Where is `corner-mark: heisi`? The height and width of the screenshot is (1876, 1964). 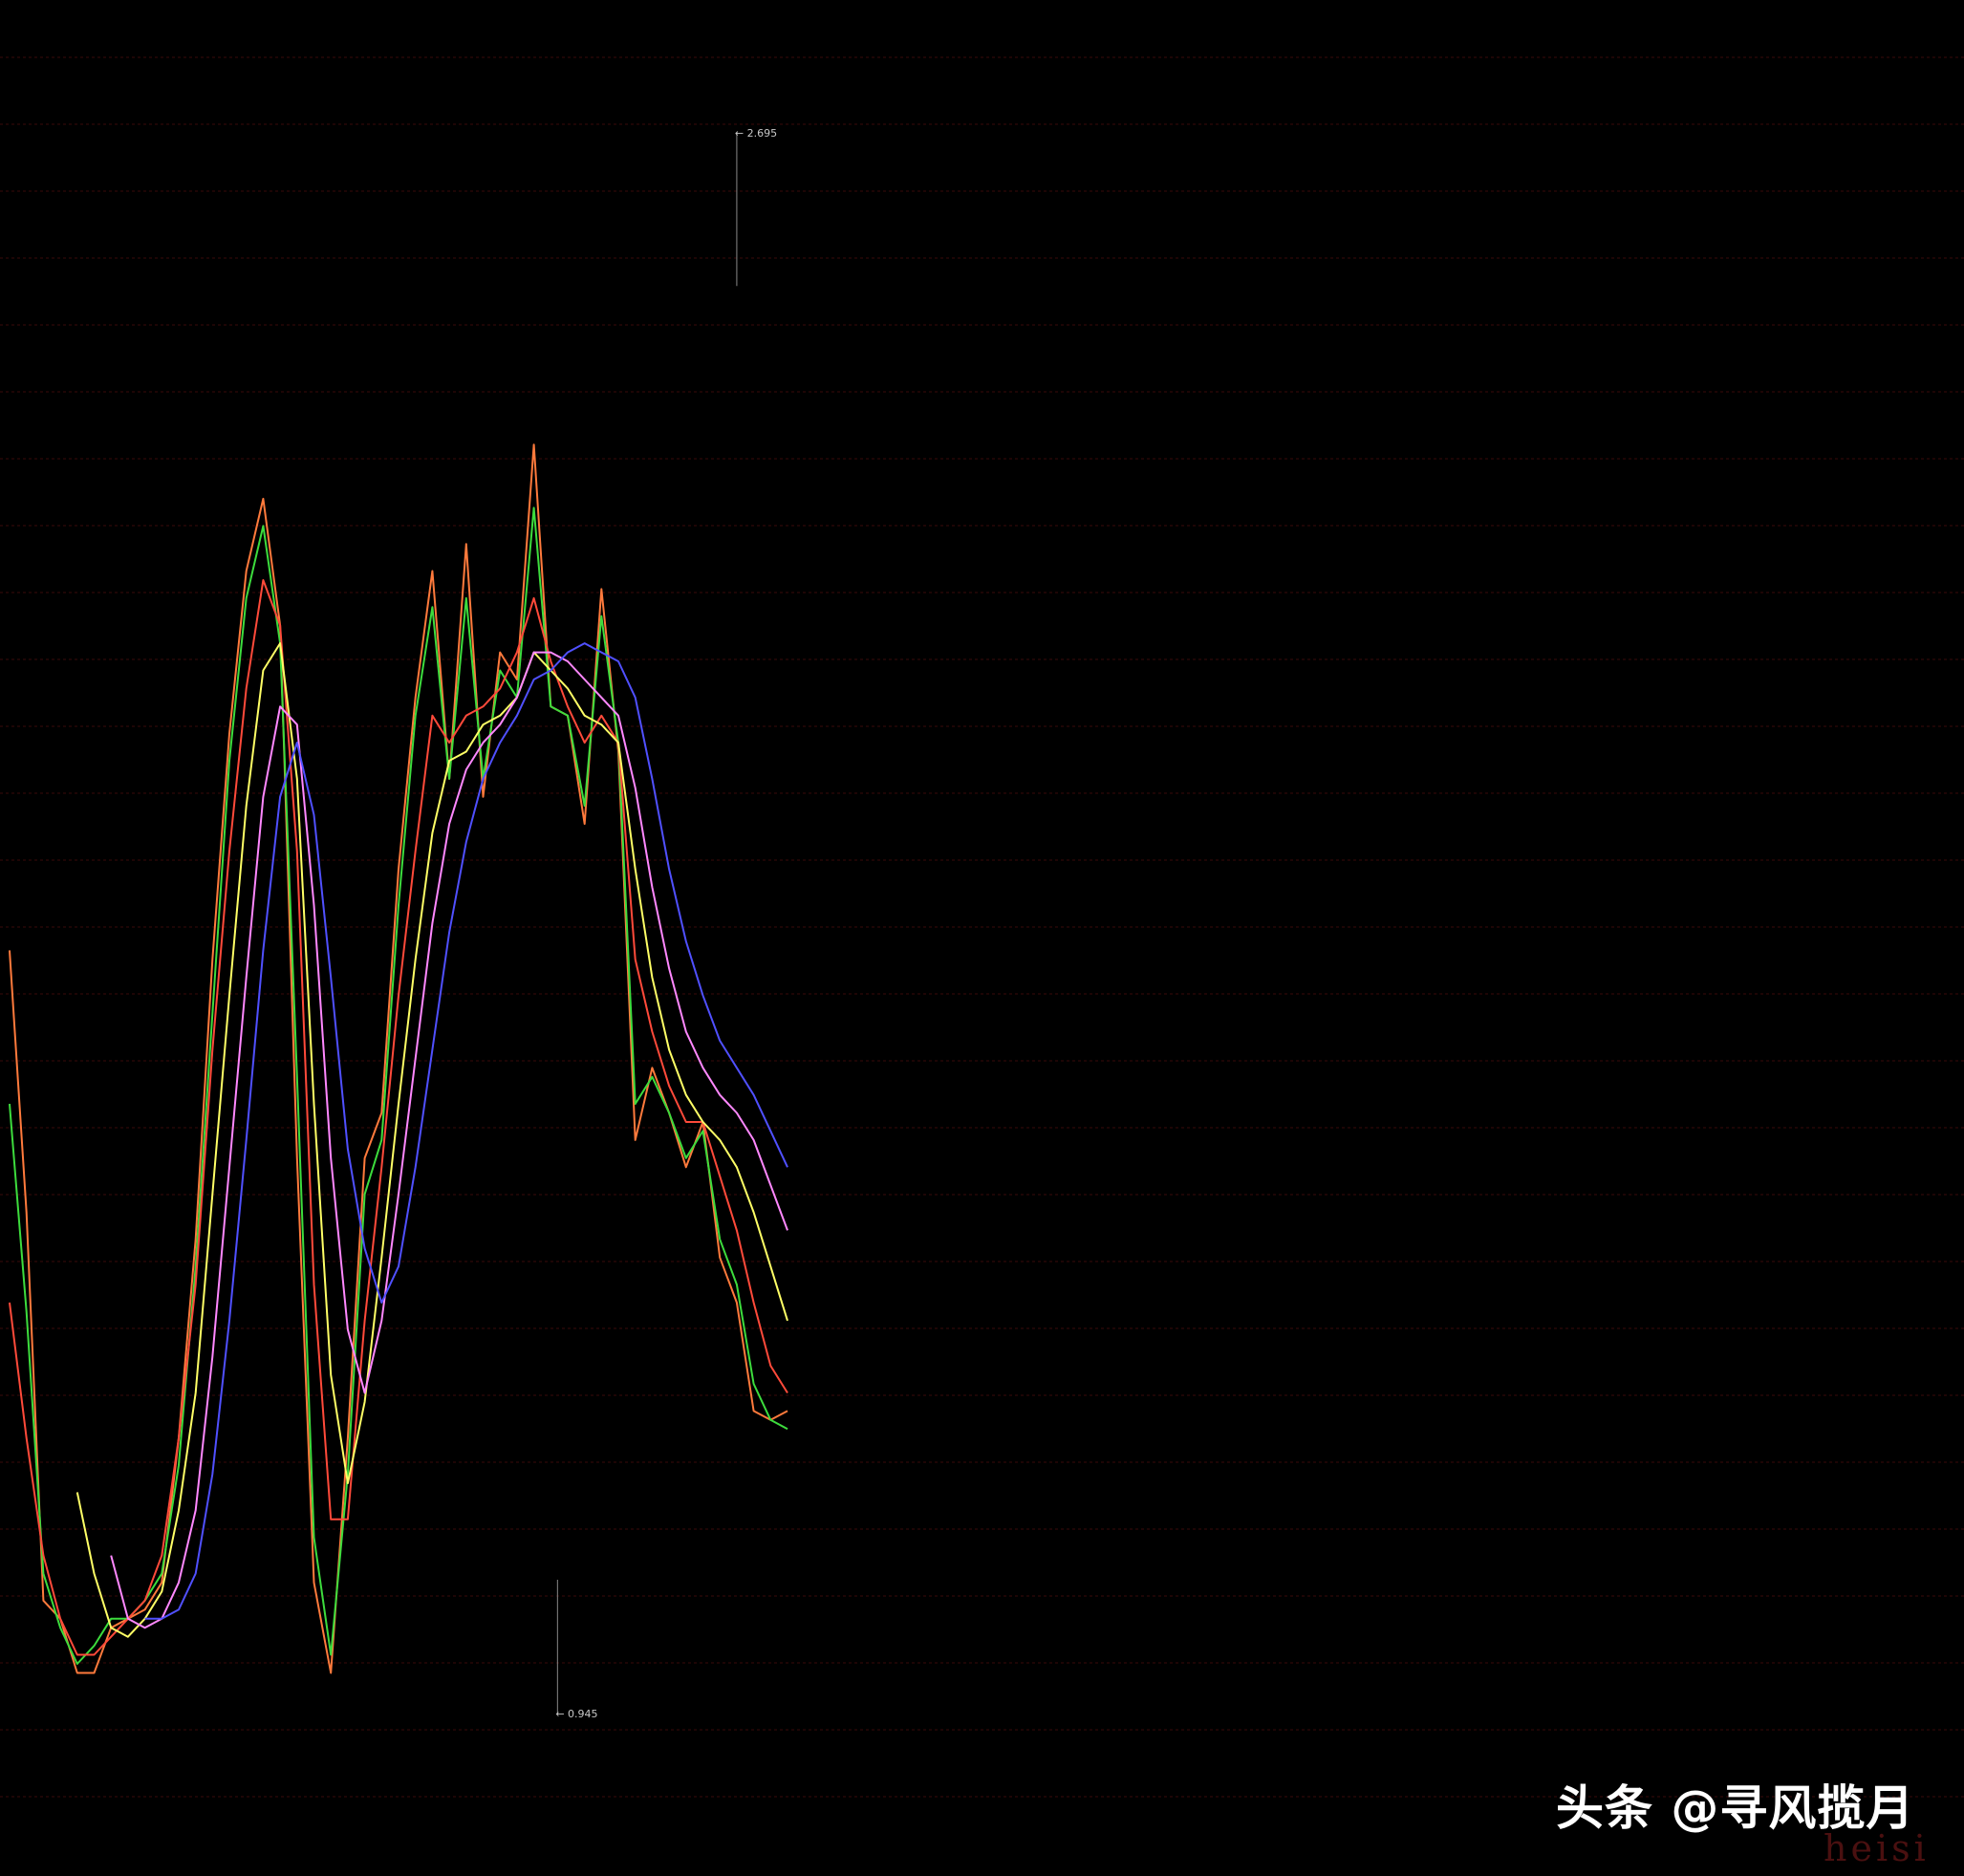
corner-mark: heisi is located at coordinates (1877, 1848).